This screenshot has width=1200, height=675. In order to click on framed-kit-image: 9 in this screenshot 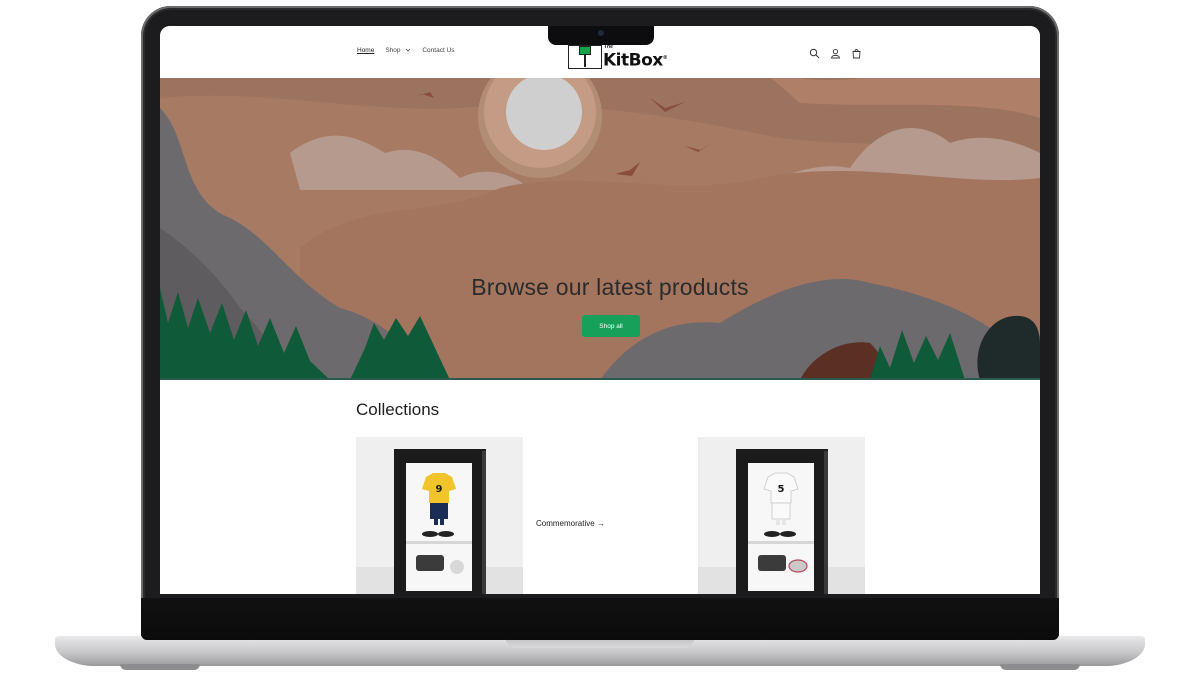, I will do `click(439, 515)`.